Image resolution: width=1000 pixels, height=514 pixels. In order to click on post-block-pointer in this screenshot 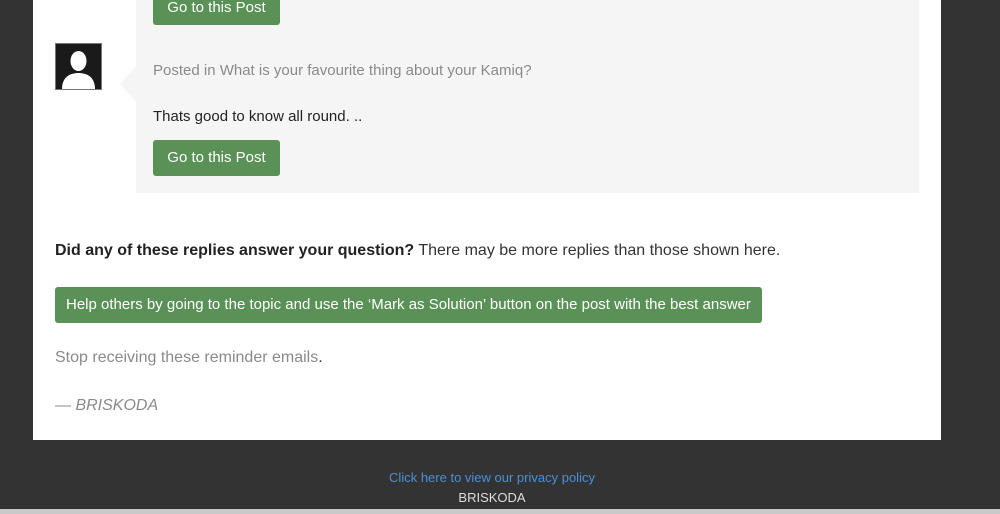, I will do `click(128, 84)`.